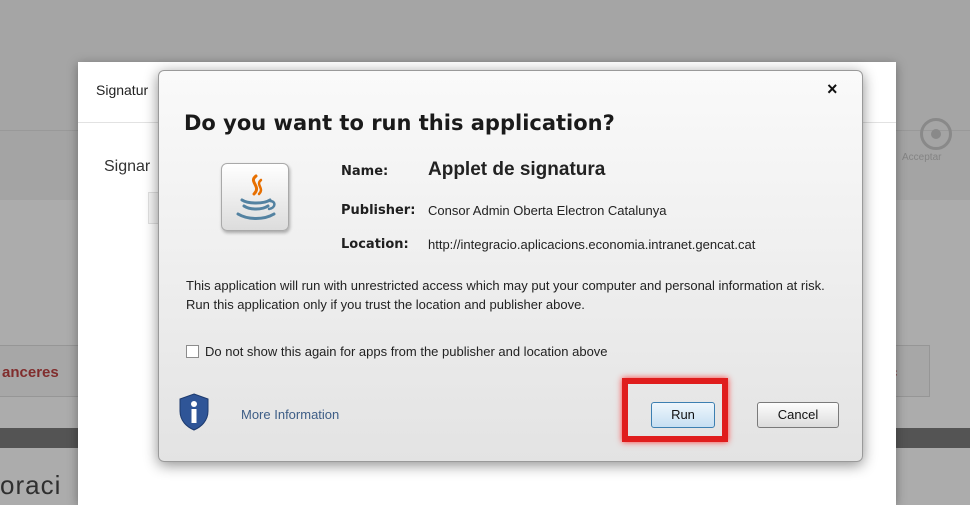 This screenshot has width=970, height=505. Describe the element at coordinates (194, 412) in the screenshot. I see `info-shield-icon` at that location.